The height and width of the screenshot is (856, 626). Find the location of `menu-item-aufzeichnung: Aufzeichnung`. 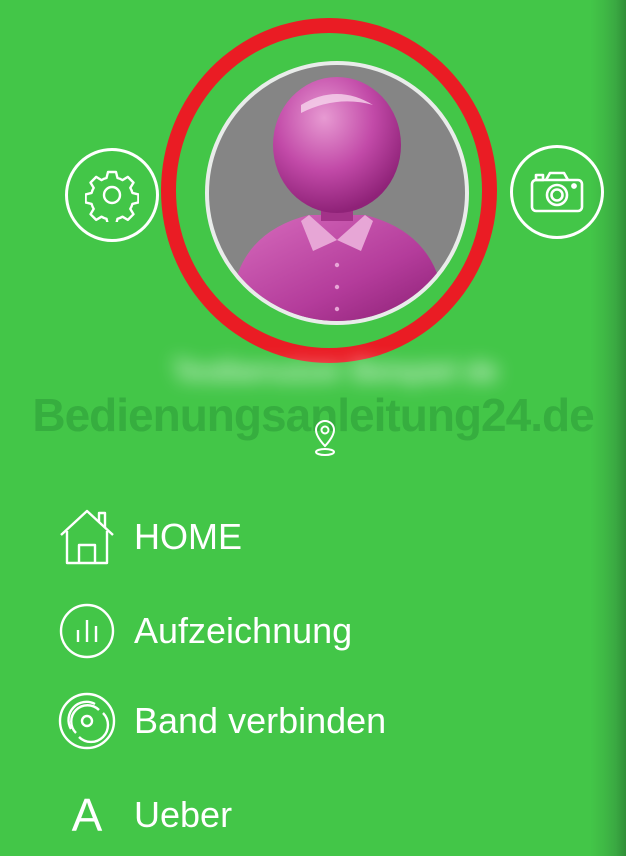

menu-item-aufzeichnung: Aufzeichnung is located at coordinates (312, 631).